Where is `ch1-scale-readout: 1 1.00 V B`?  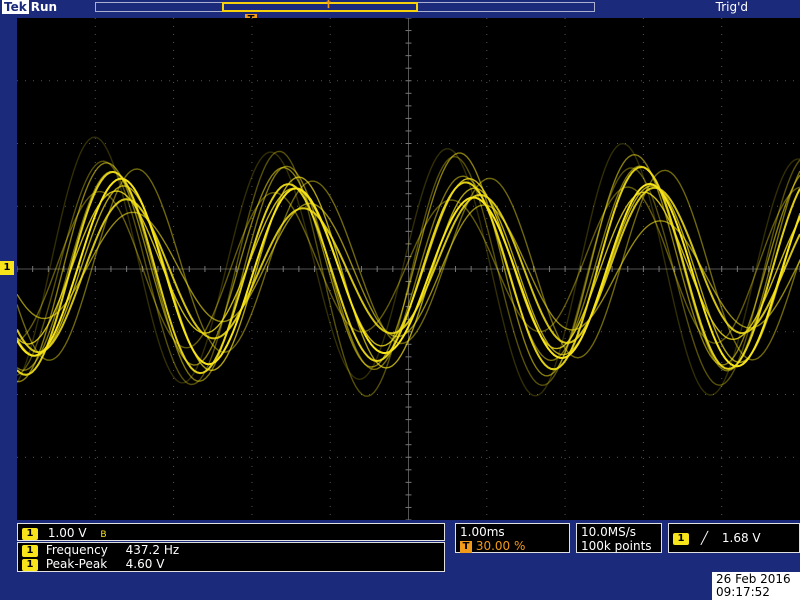 ch1-scale-readout: 1 1.00 V B is located at coordinates (231, 532).